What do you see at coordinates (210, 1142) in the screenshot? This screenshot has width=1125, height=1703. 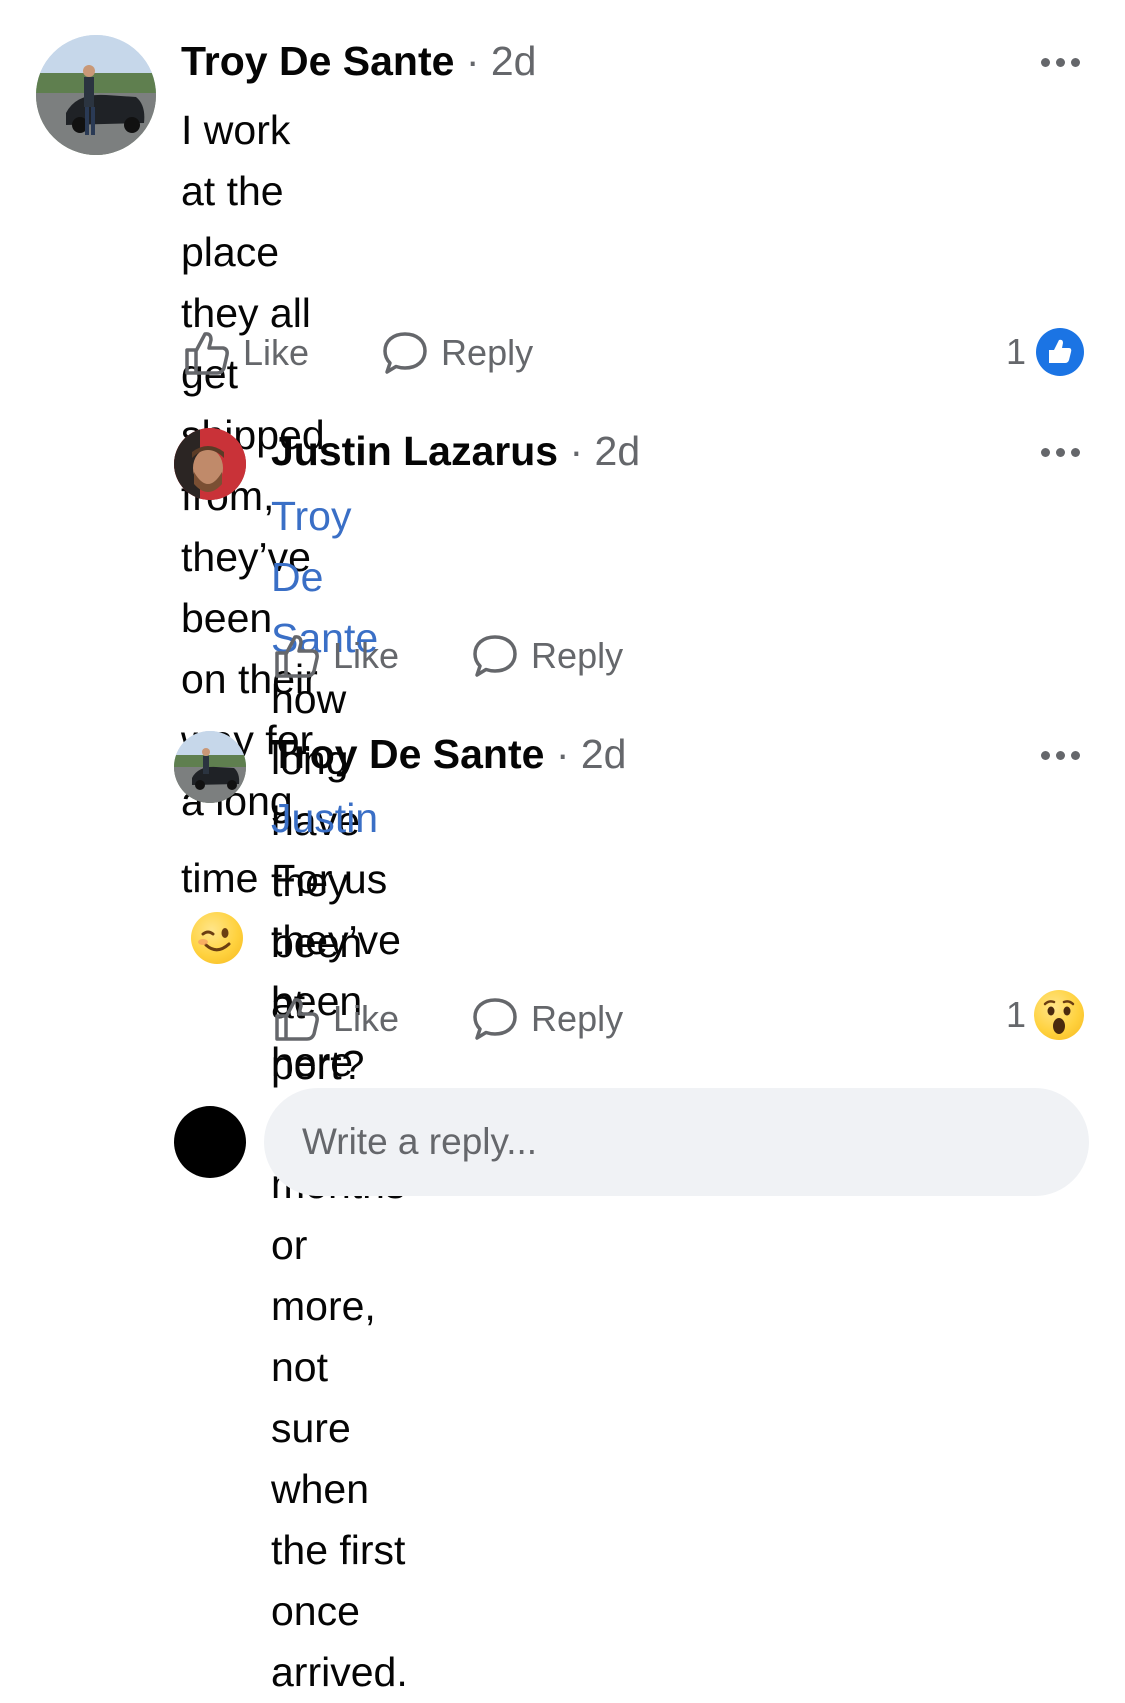 I see `current-user-avatar` at bounding box center [210, 1142].